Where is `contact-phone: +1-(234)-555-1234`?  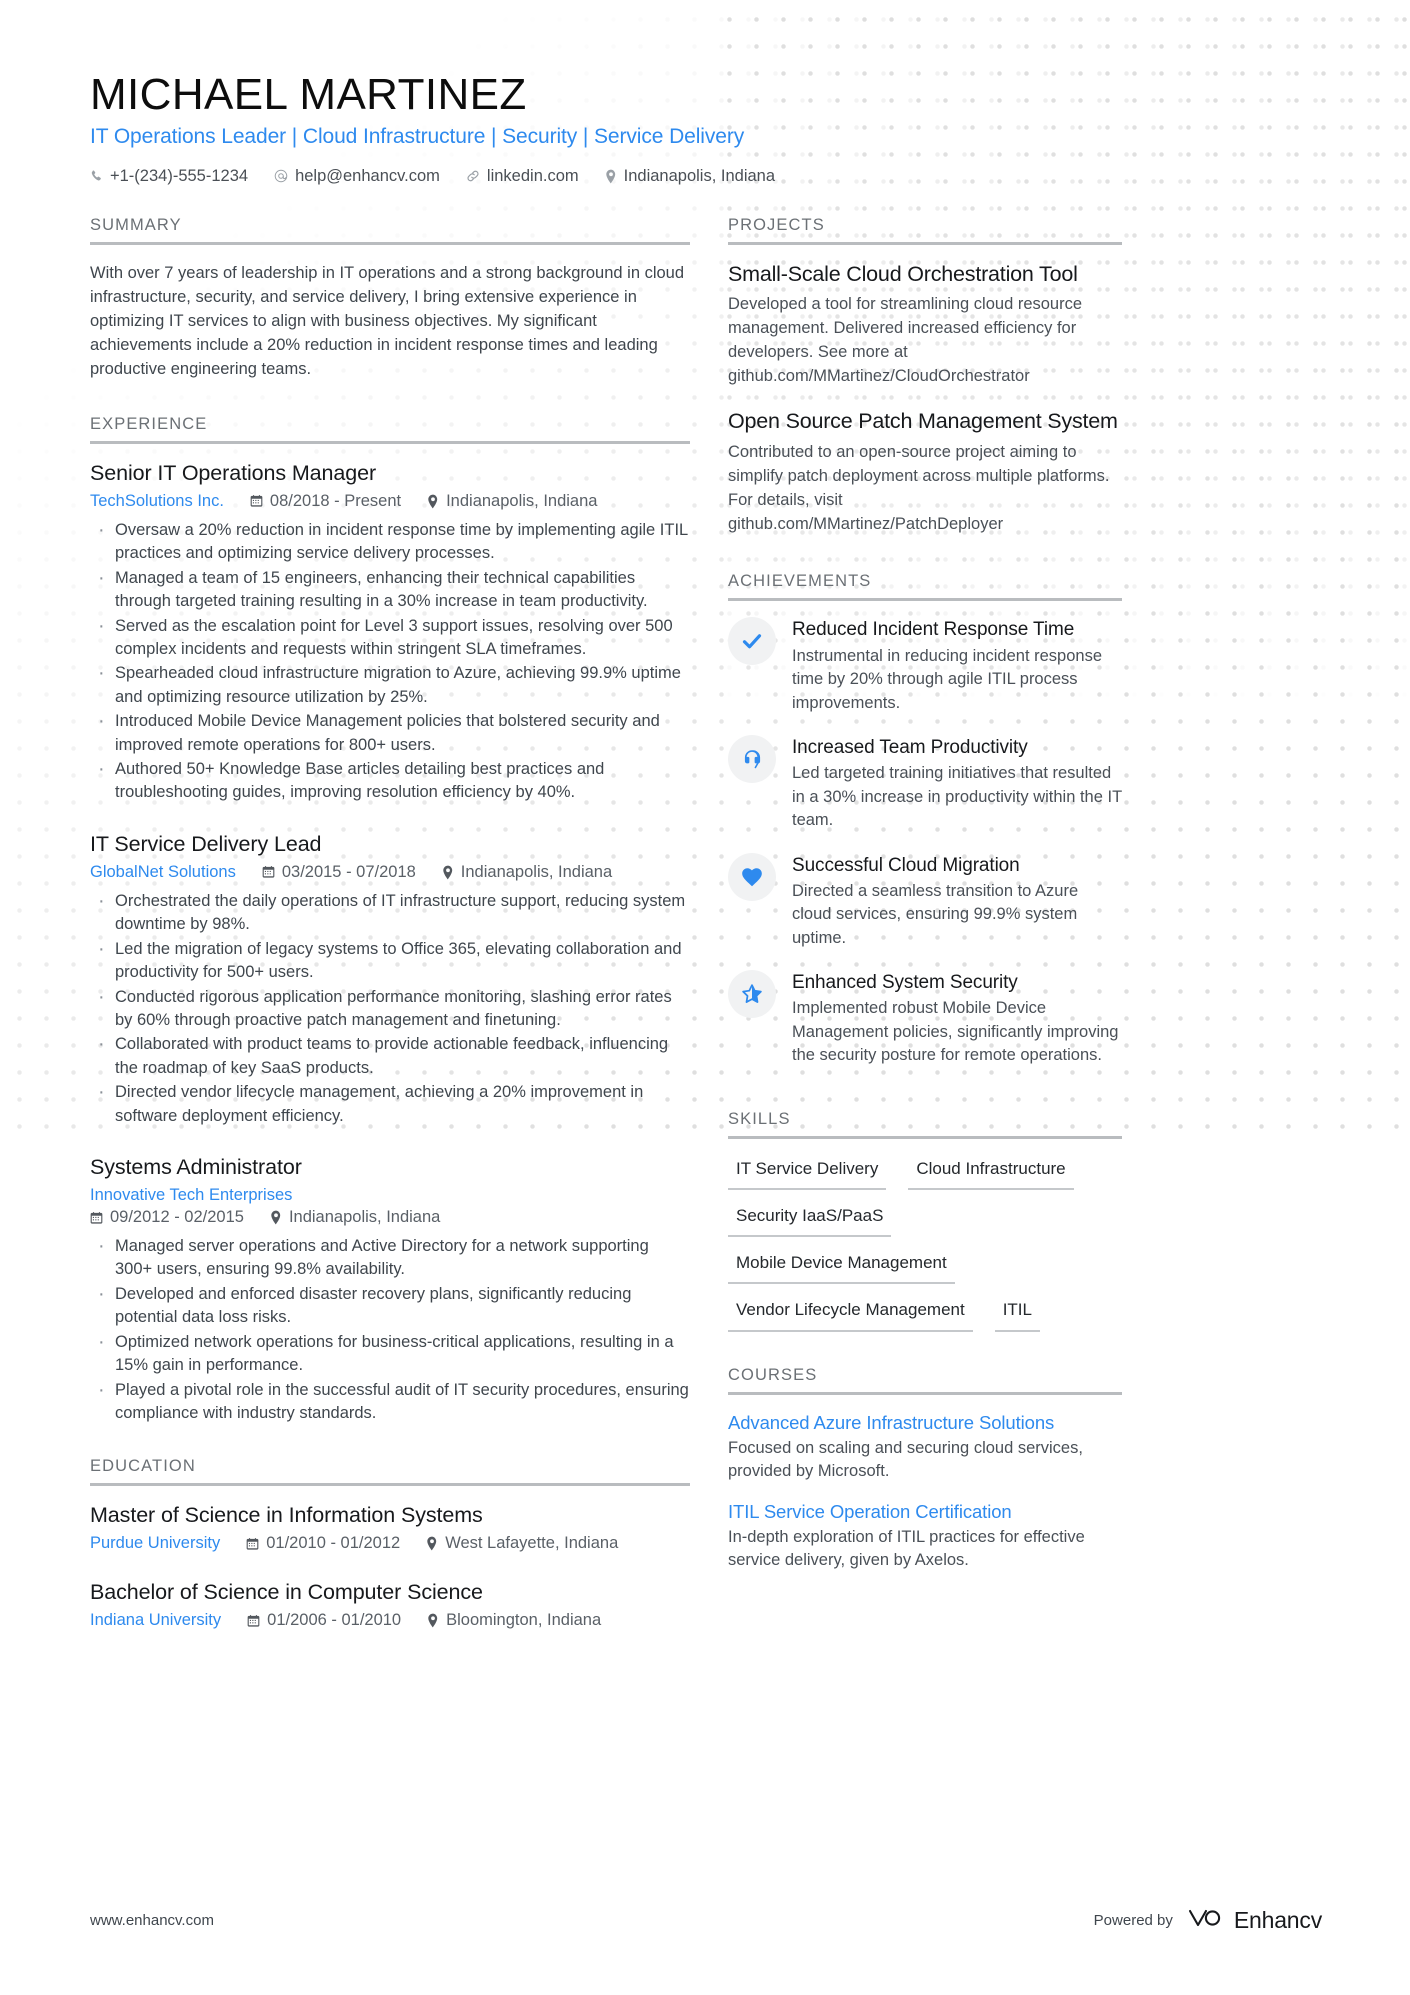 contact-phone: +1-(234)-555-1234 is located at coordinates (169, 176).